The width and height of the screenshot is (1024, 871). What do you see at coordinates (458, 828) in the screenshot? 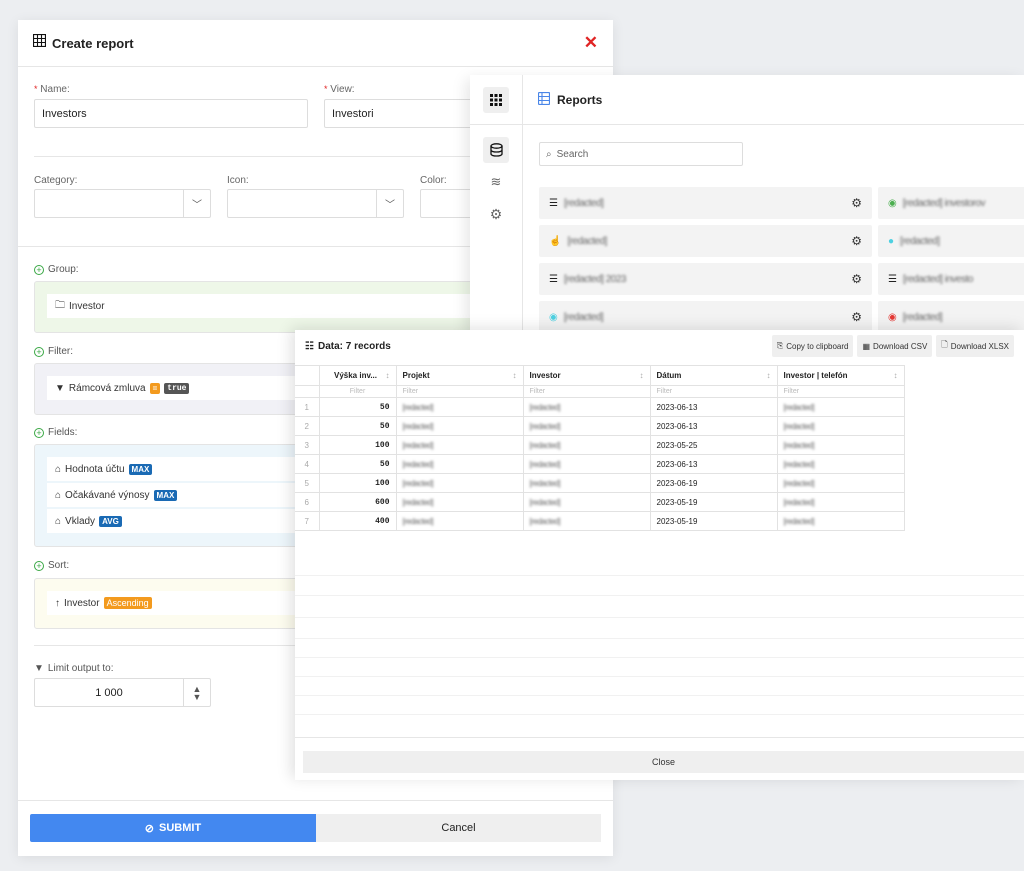
I see `cancel-button: Cancel` at bounding box center [458, 828].